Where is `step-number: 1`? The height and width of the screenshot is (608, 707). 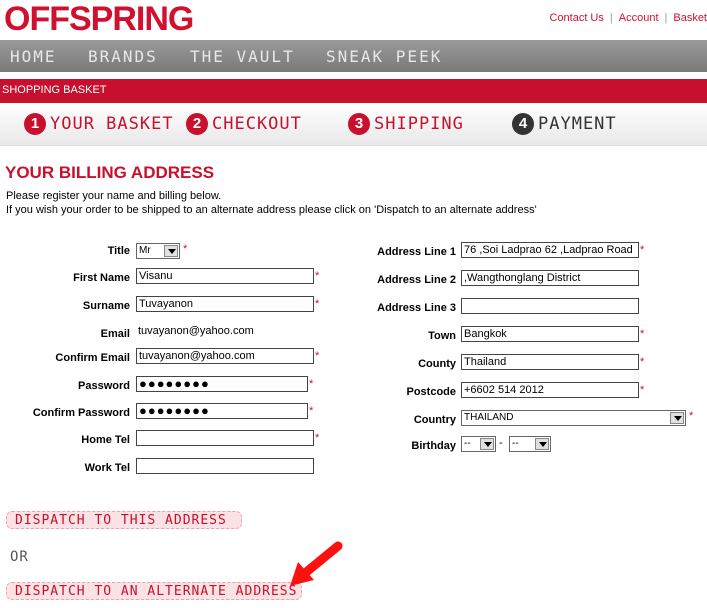
step-number: 1 is located at coordinates (35, 124).